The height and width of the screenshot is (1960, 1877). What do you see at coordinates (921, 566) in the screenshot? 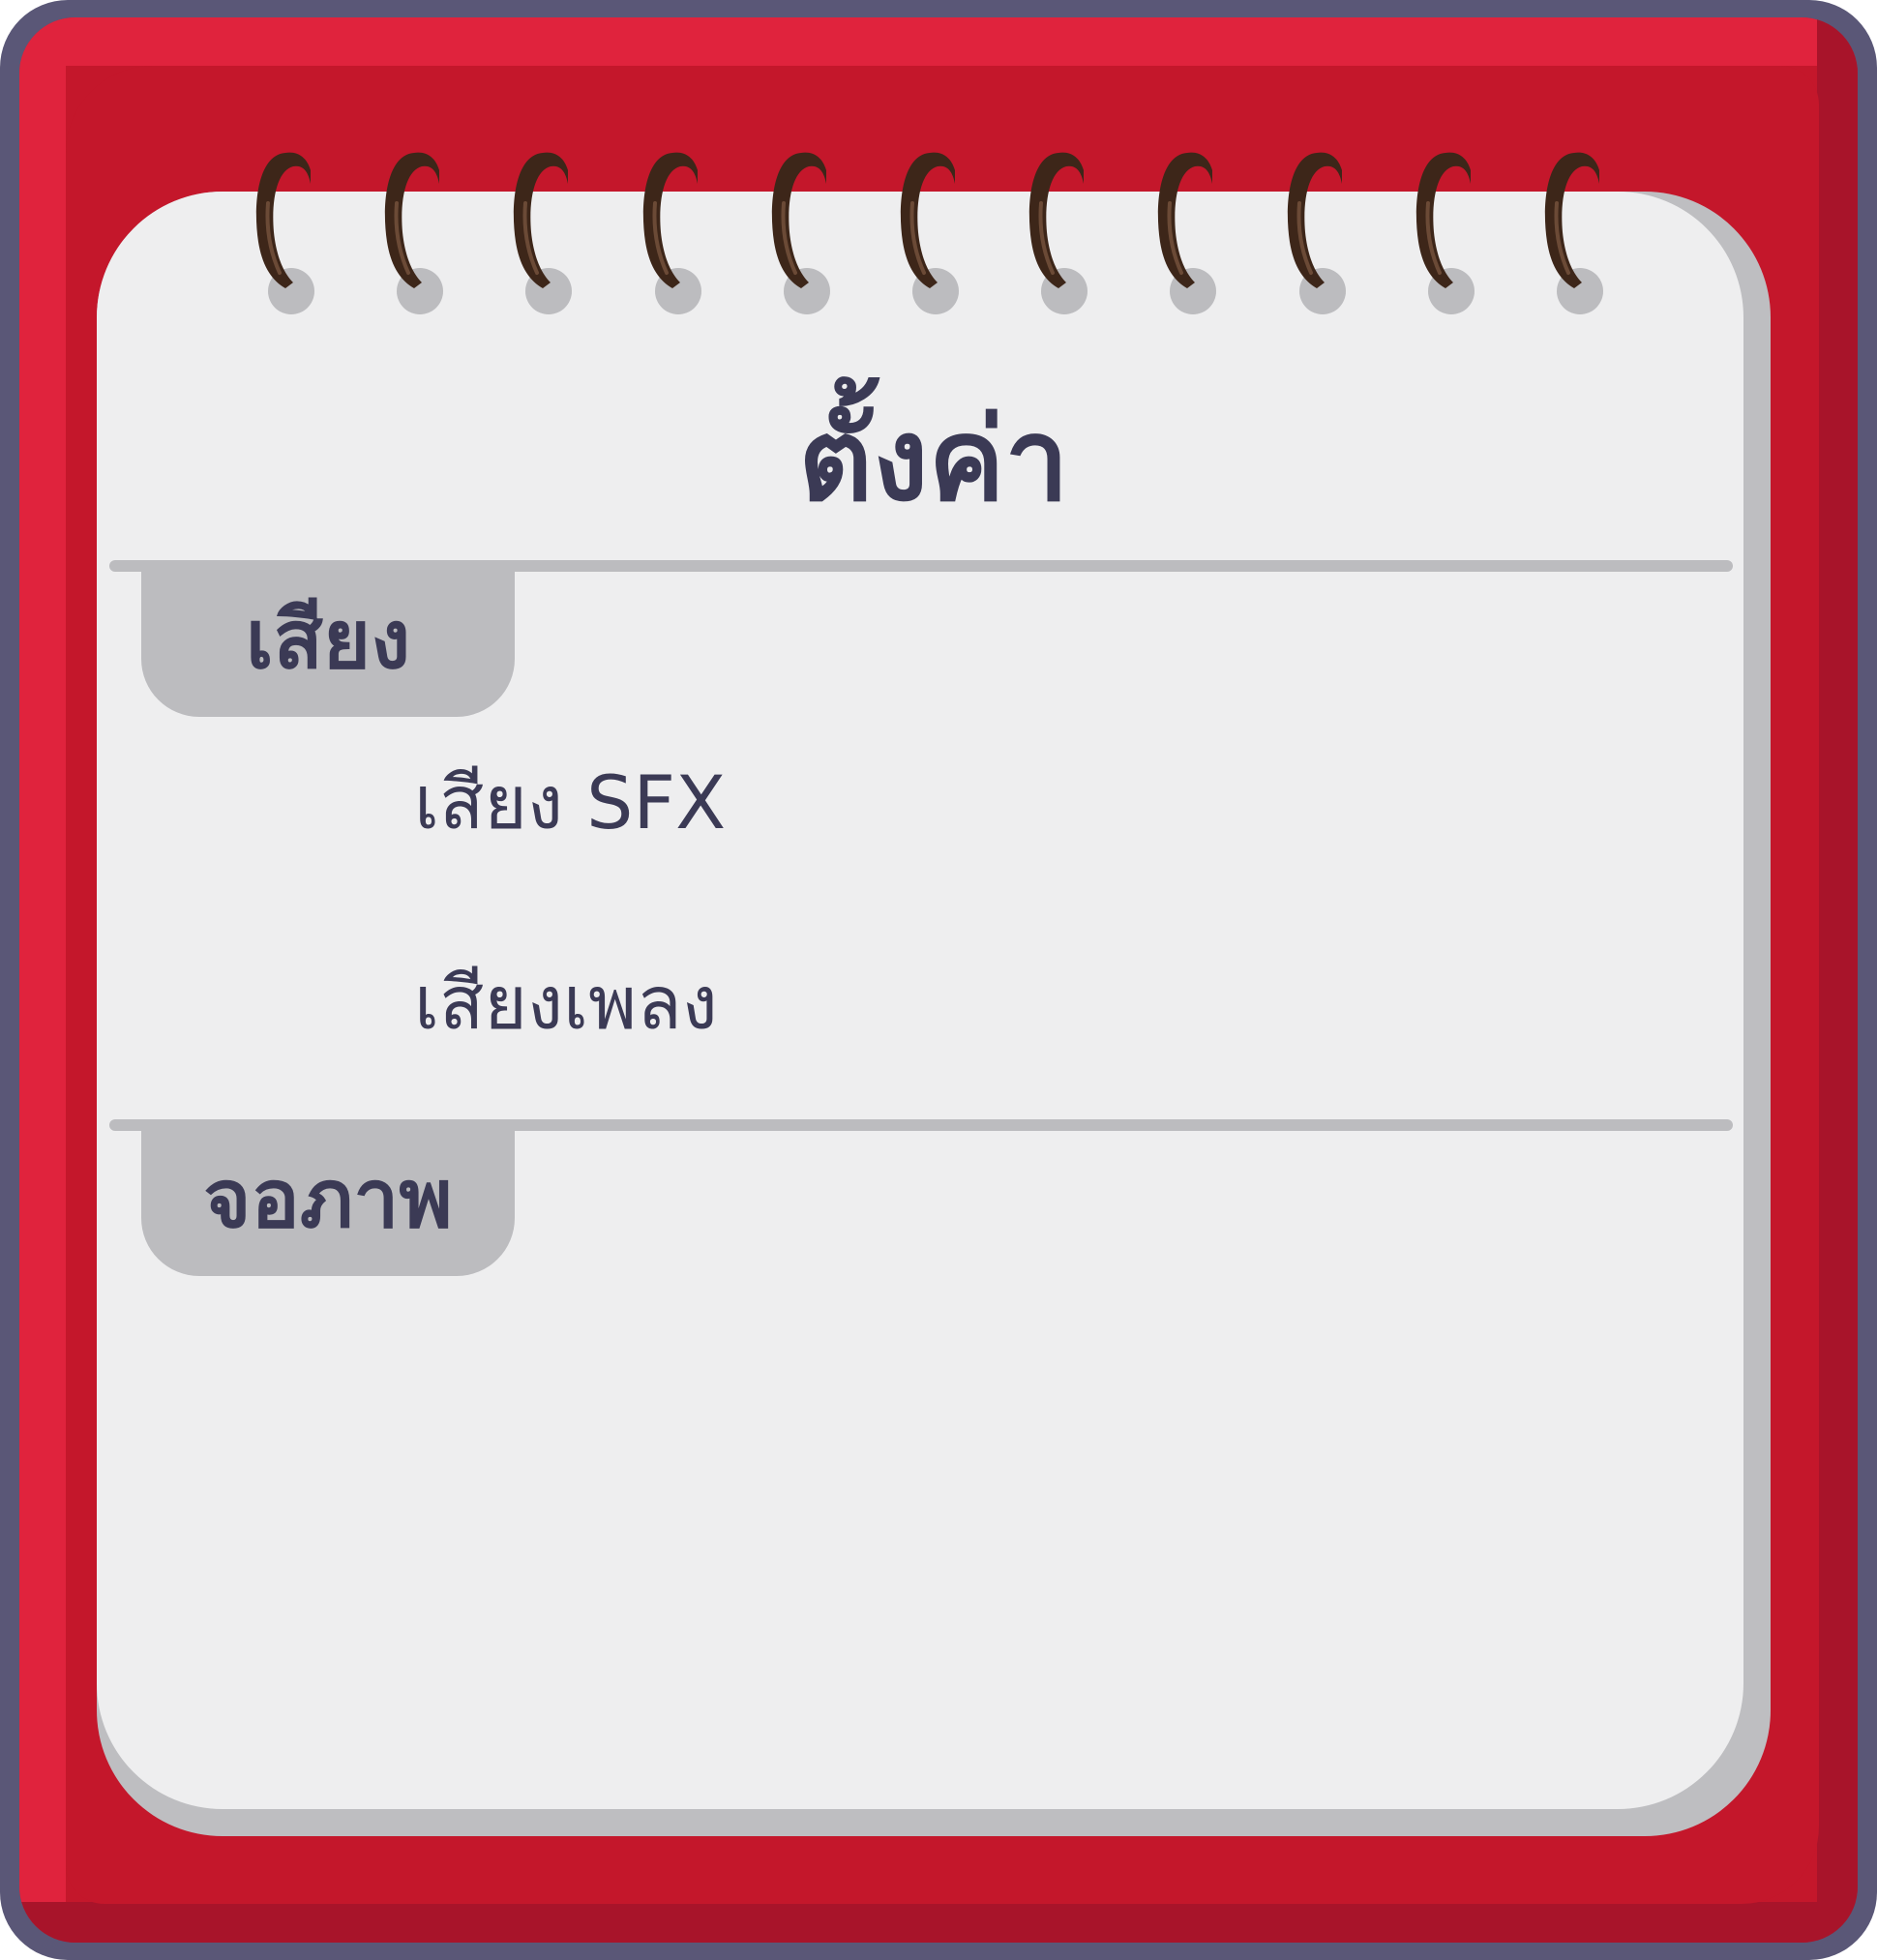
I see `section-divider-sound` at bounding box center [921, 566].